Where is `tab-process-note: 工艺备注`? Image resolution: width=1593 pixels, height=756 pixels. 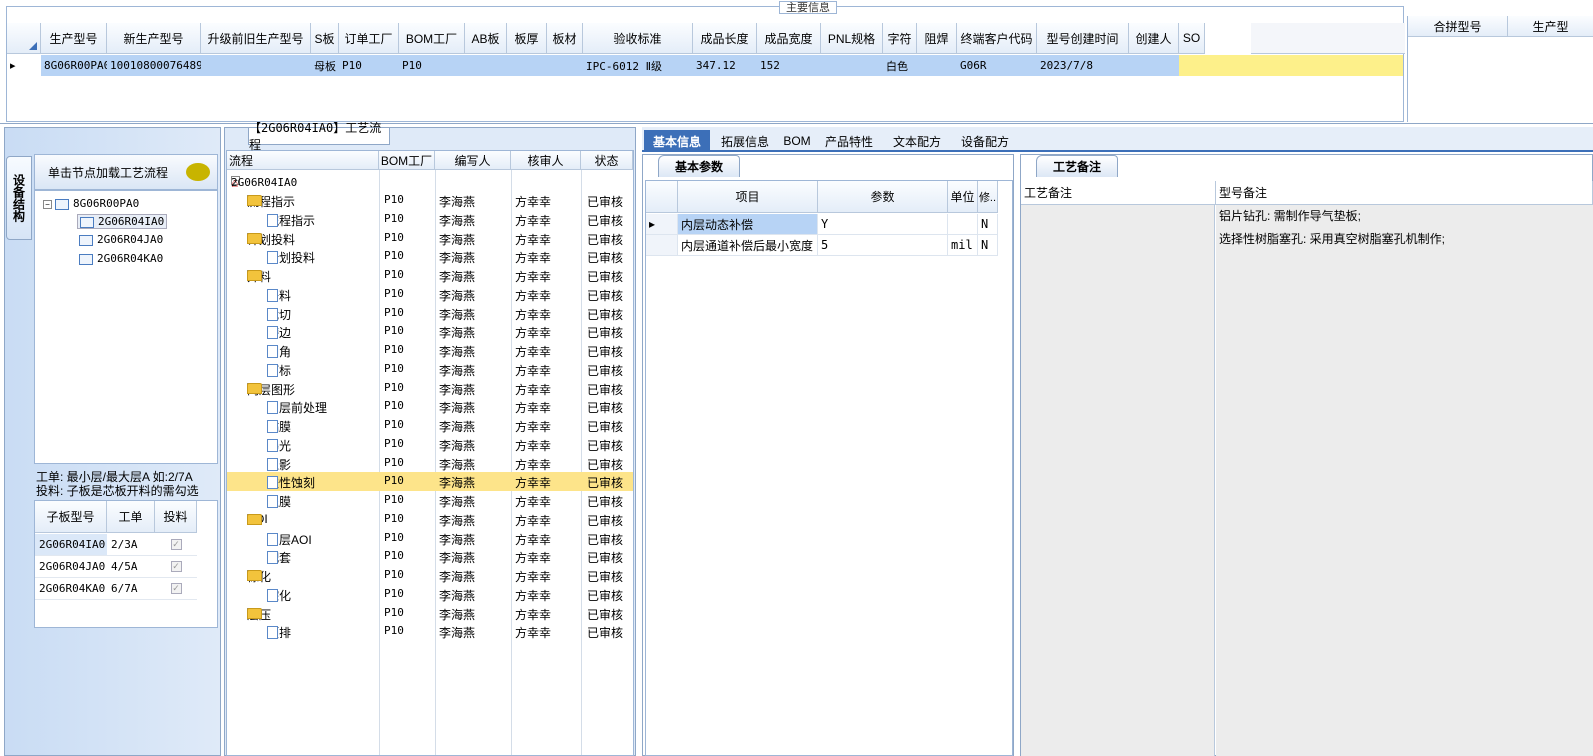 tab-process-note: 工艺备注 is located at coordinates (1077, 166).